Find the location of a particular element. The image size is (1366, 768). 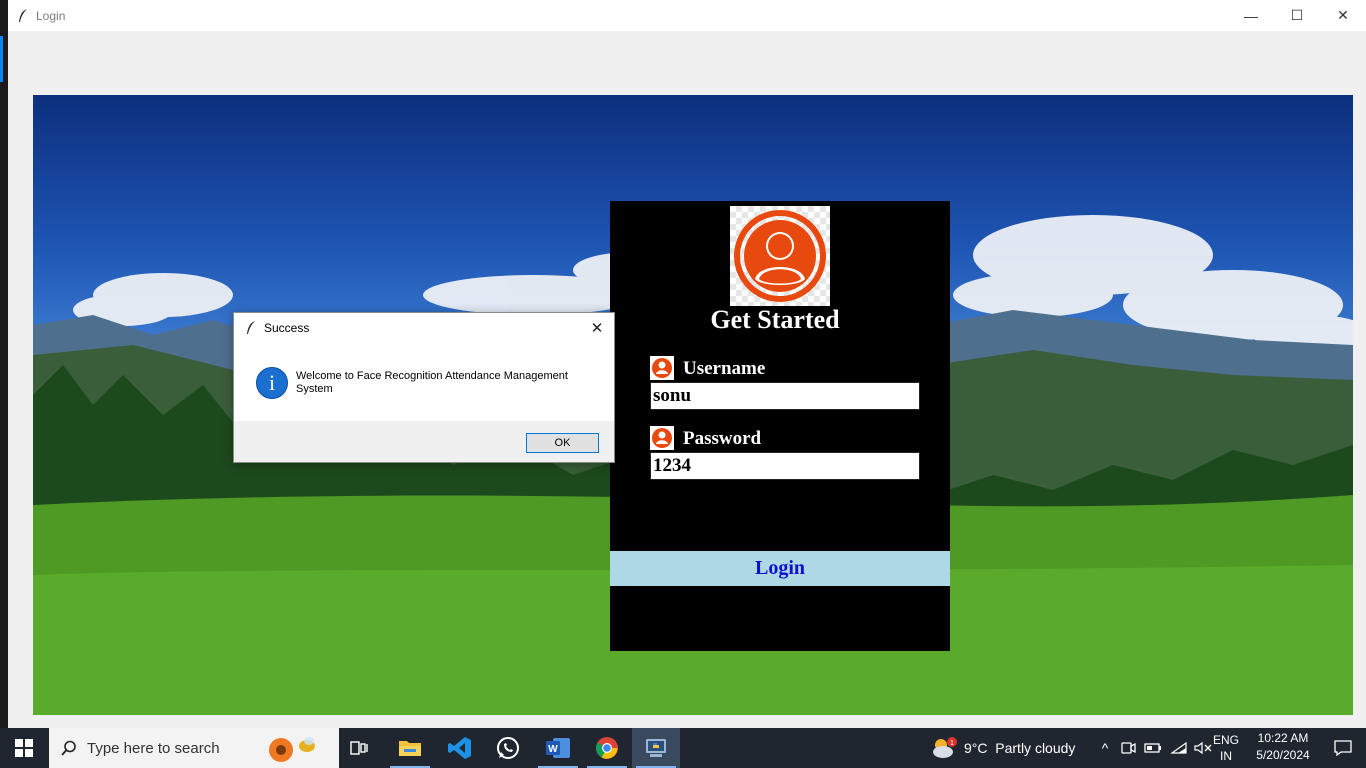

close-button: ✕ is located at coordinates (1343, 15).